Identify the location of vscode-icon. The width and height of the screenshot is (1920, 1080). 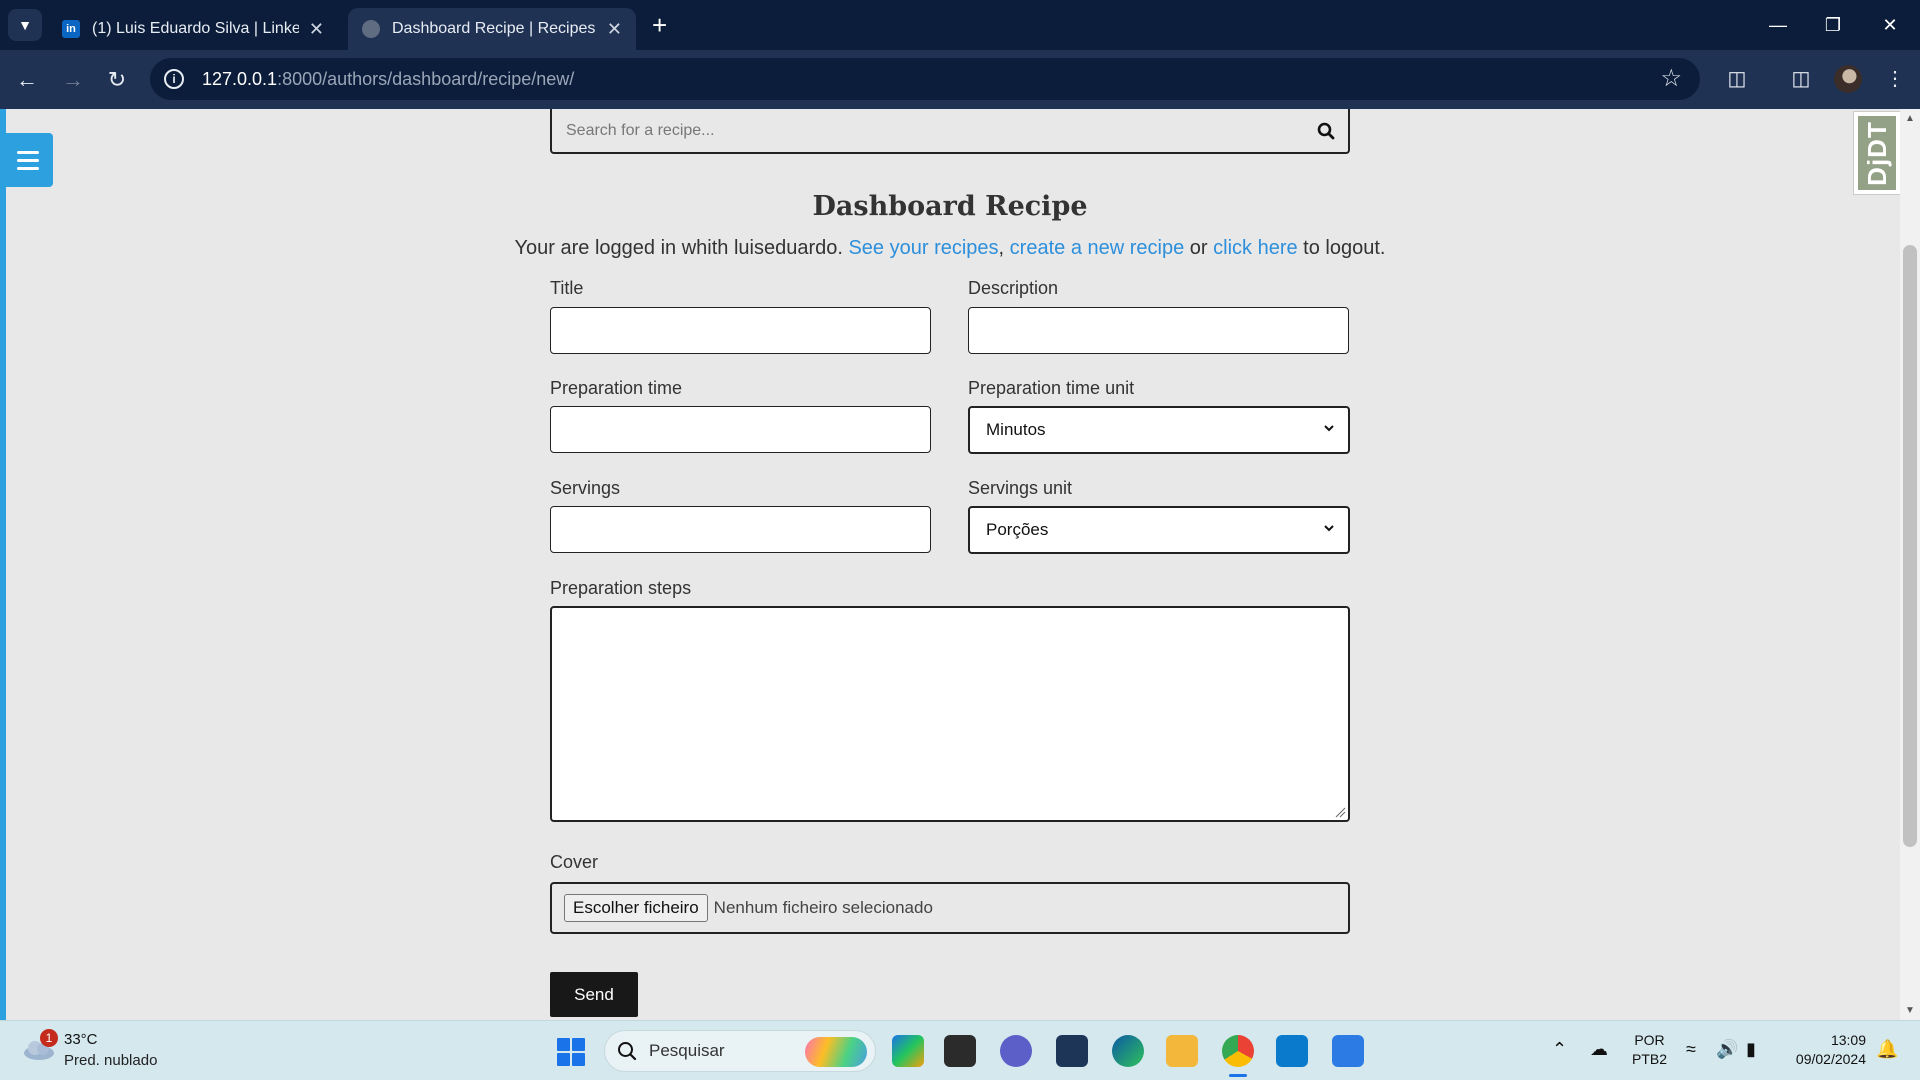
(1292, 1051).